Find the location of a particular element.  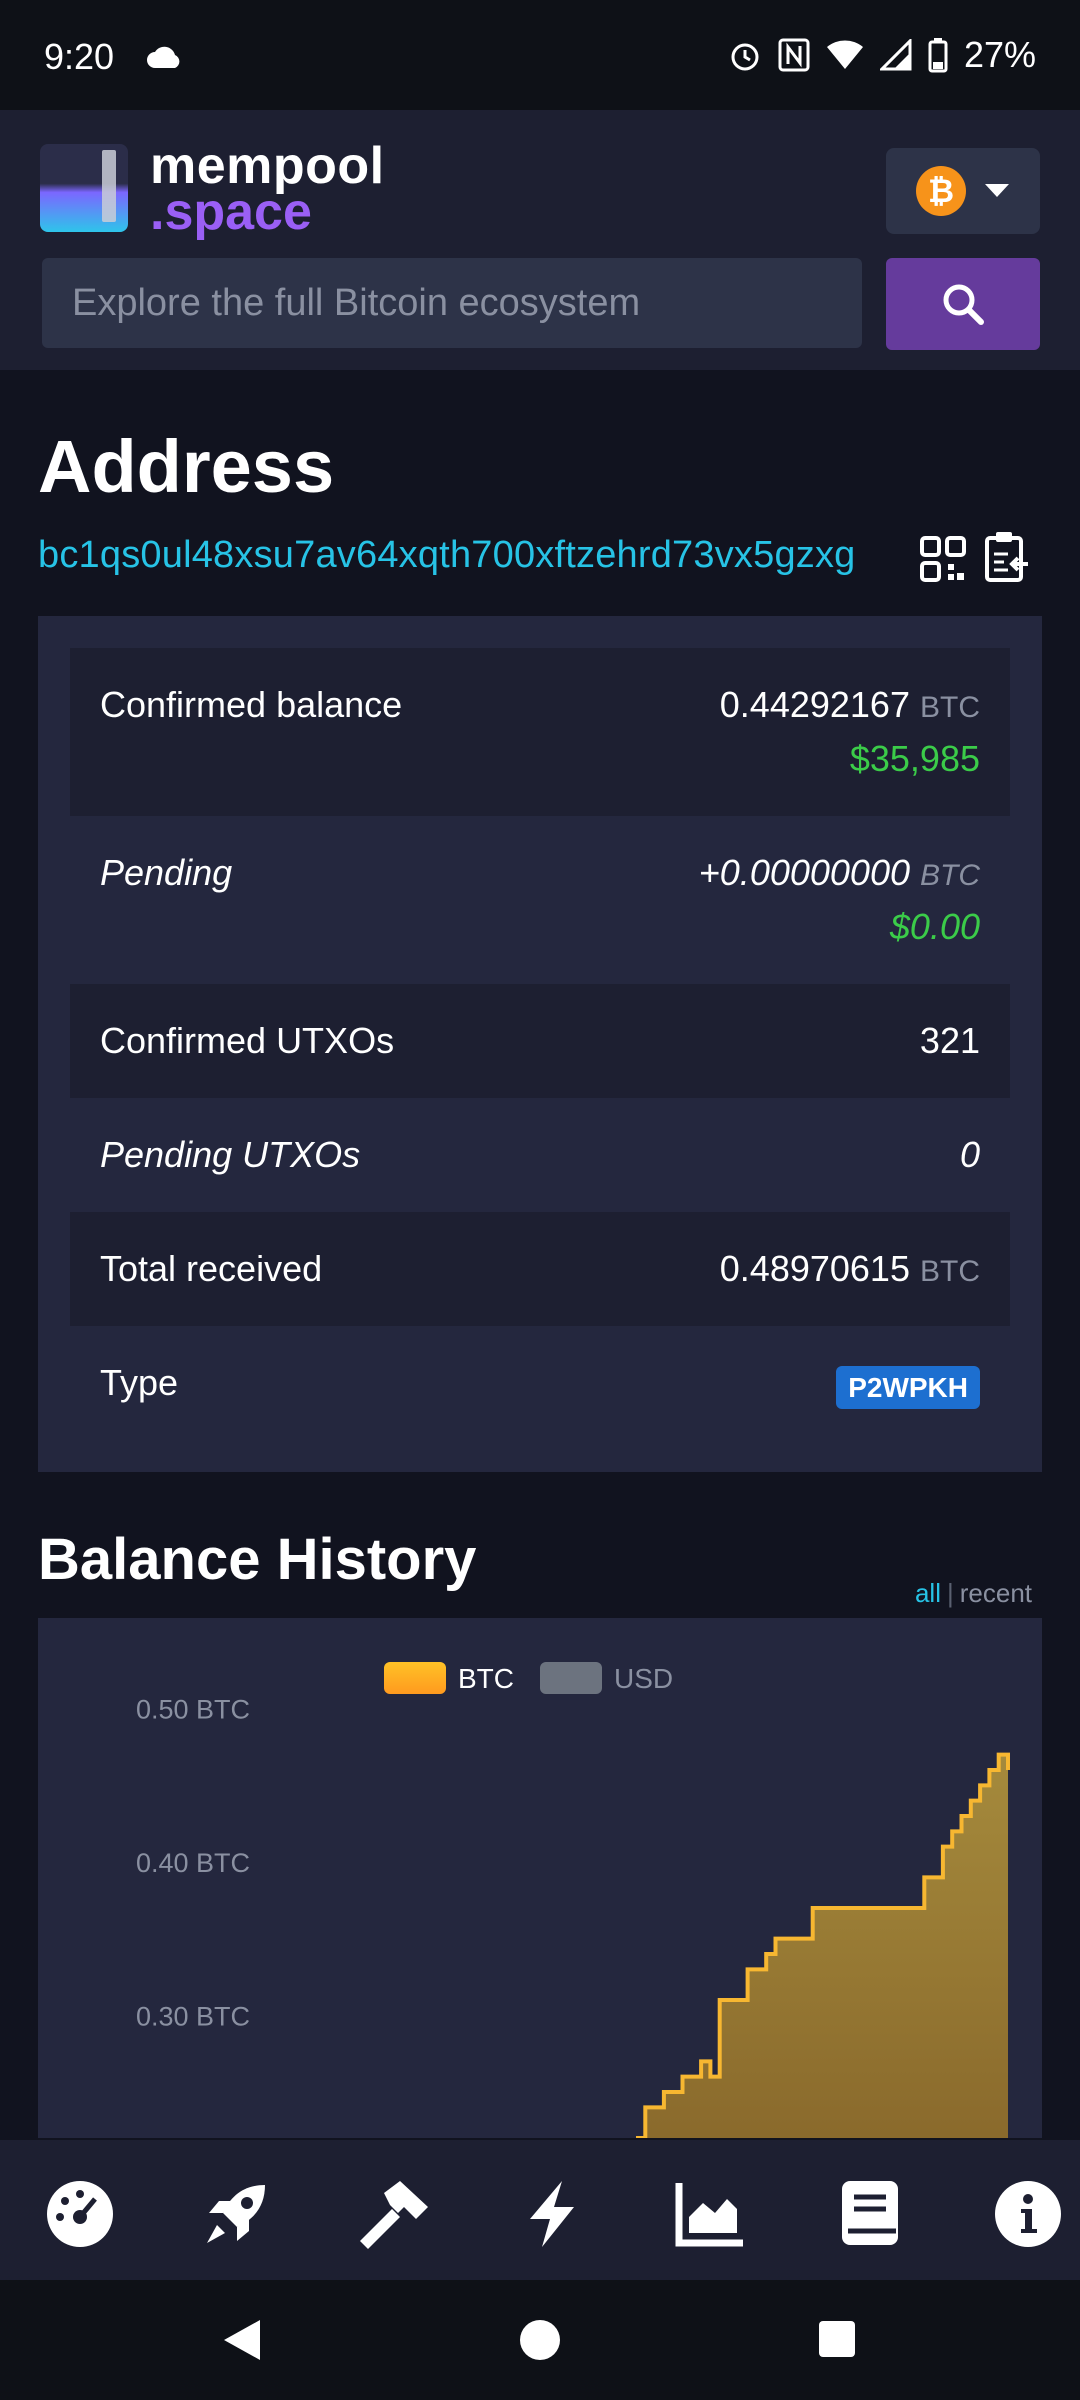

hammer-icon is located at coordinates (394, 2215).